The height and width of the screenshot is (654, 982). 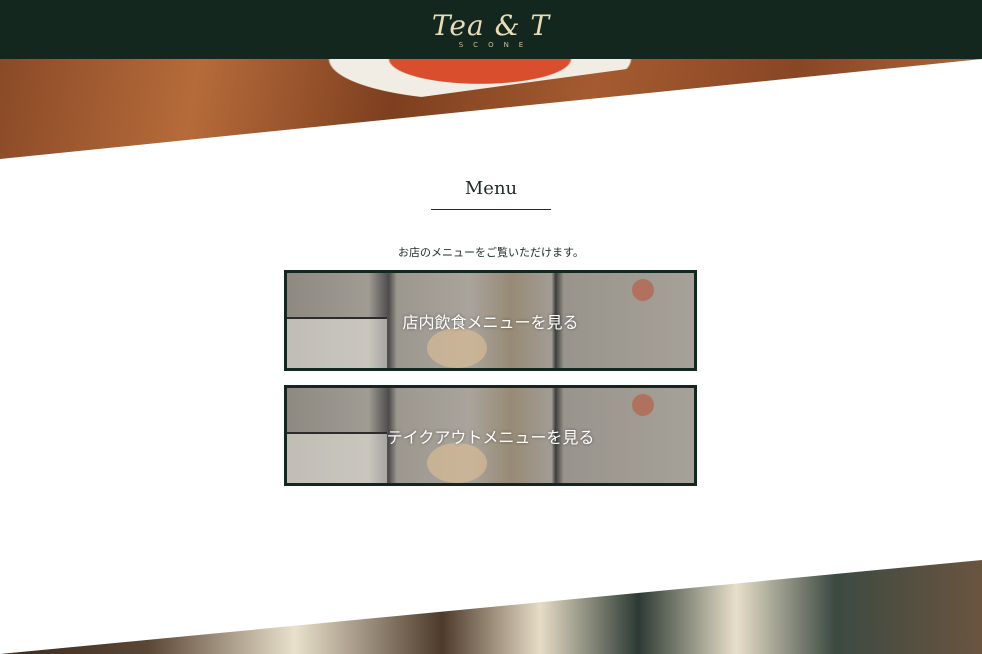 I want to click on title-underline, so click(x=491, y=209).